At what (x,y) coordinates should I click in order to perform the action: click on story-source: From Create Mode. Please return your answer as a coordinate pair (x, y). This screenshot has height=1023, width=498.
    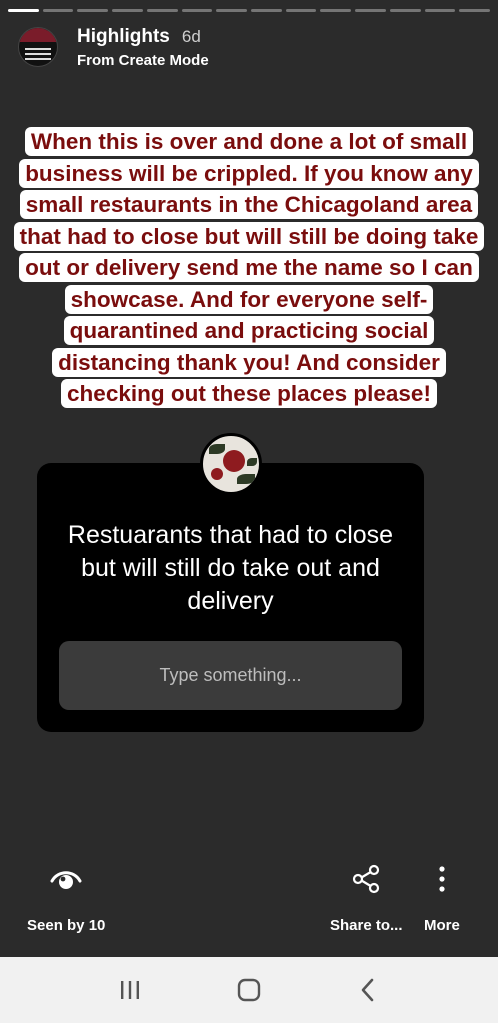
    Looking at the image, I should click on (143, 60).